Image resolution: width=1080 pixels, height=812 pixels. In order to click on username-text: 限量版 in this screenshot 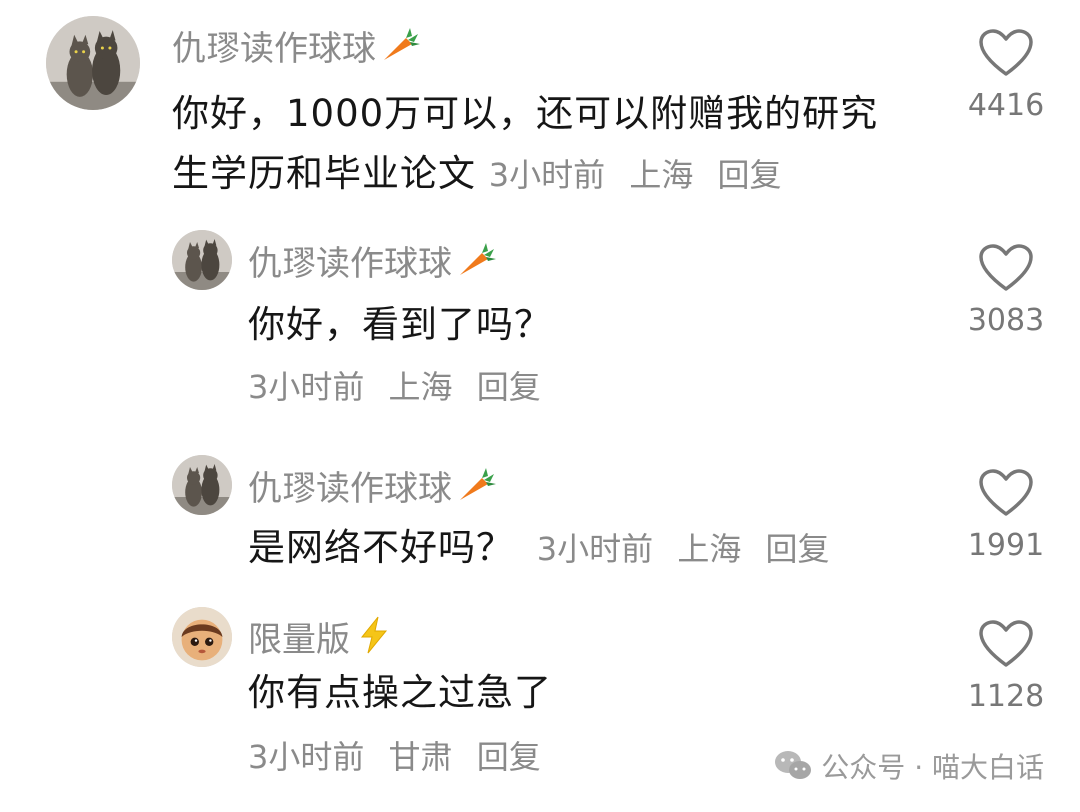, I will do `click(299, 640)`.